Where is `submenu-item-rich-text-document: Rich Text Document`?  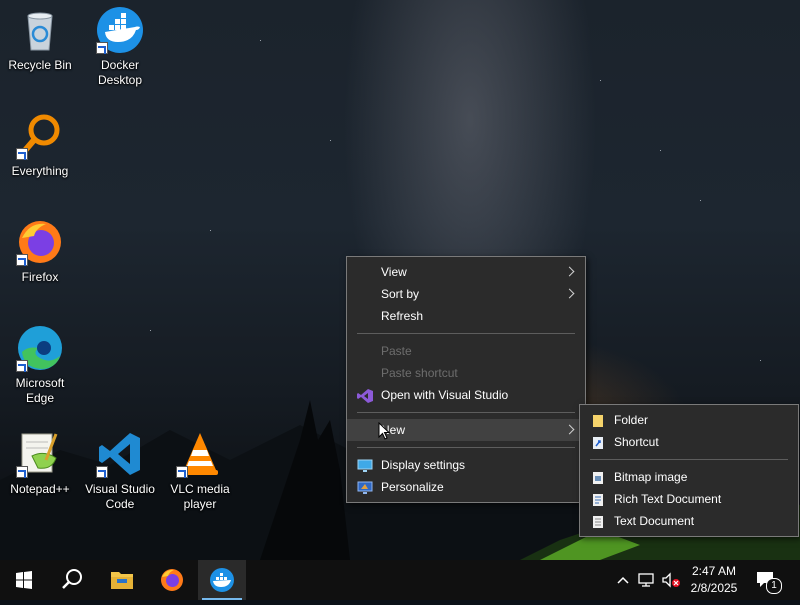
submenu-item-rich-text-document: Rich Text Document is located at coordinates (689, 499).